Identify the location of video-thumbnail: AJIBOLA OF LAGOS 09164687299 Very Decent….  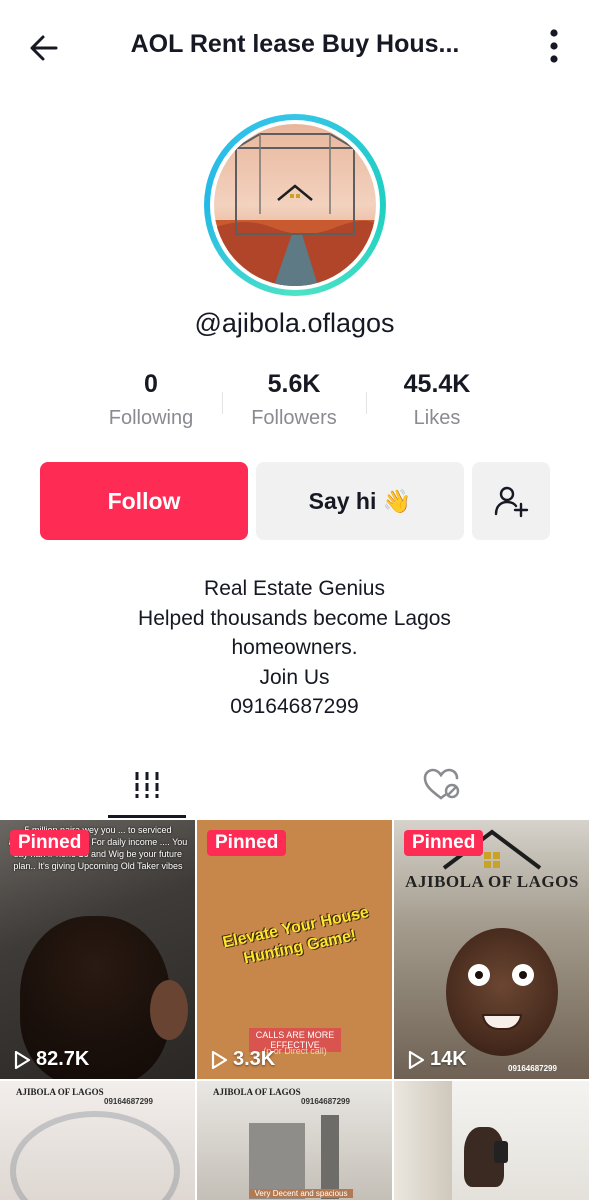
(294, 1140).